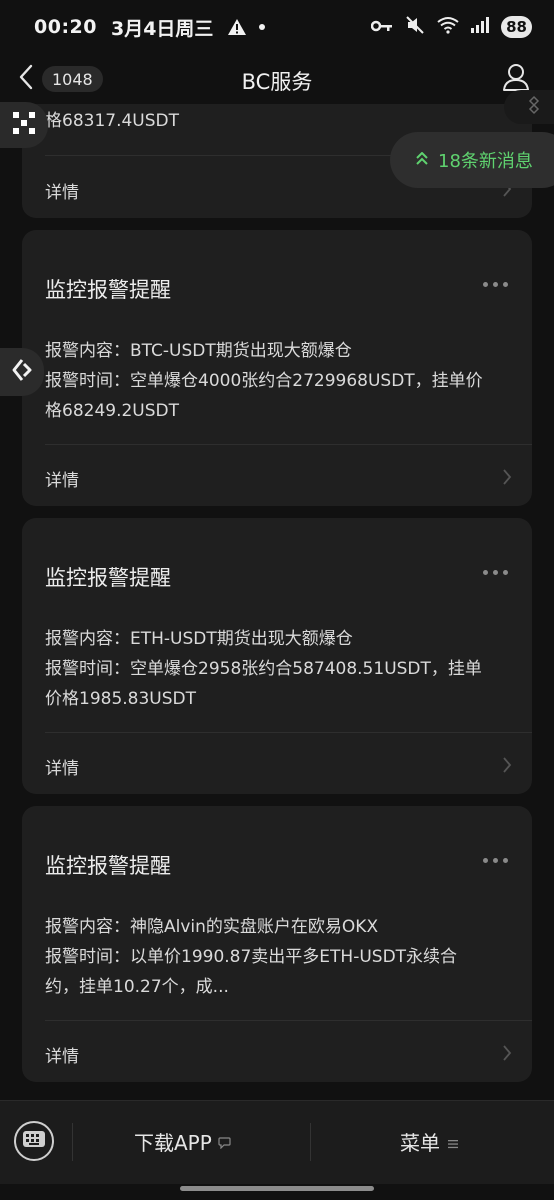  I want to click on alert-body-line: 报警内容：神隐Alvin的实盘账户在欧易OKX, so click(212, 927).